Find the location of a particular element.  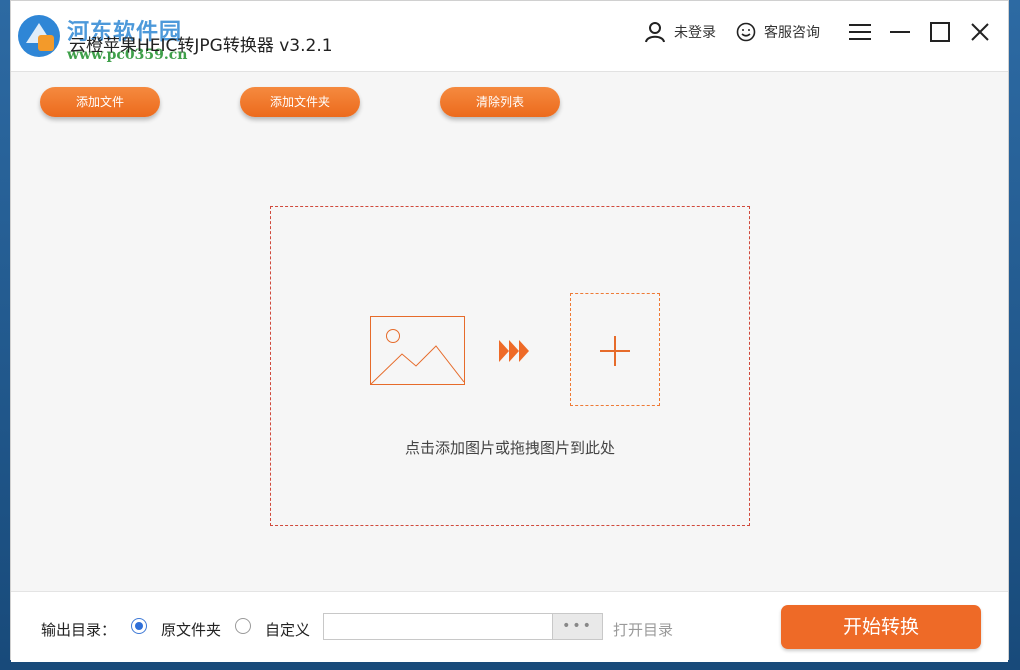

radio-custom is located at coordinates (243, 626).